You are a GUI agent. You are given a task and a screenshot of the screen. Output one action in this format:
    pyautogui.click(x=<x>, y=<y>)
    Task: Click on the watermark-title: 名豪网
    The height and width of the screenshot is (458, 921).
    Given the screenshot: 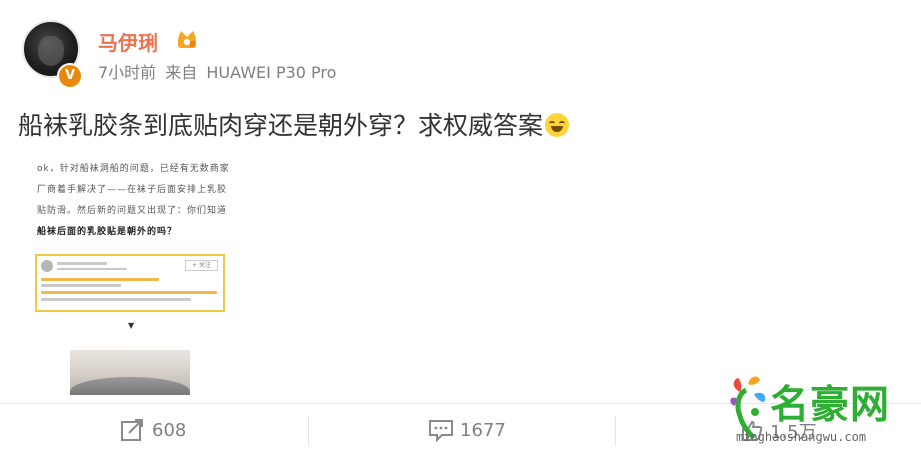 What is the action you would take?
    pyautogui.click(x=830, y=405)
    